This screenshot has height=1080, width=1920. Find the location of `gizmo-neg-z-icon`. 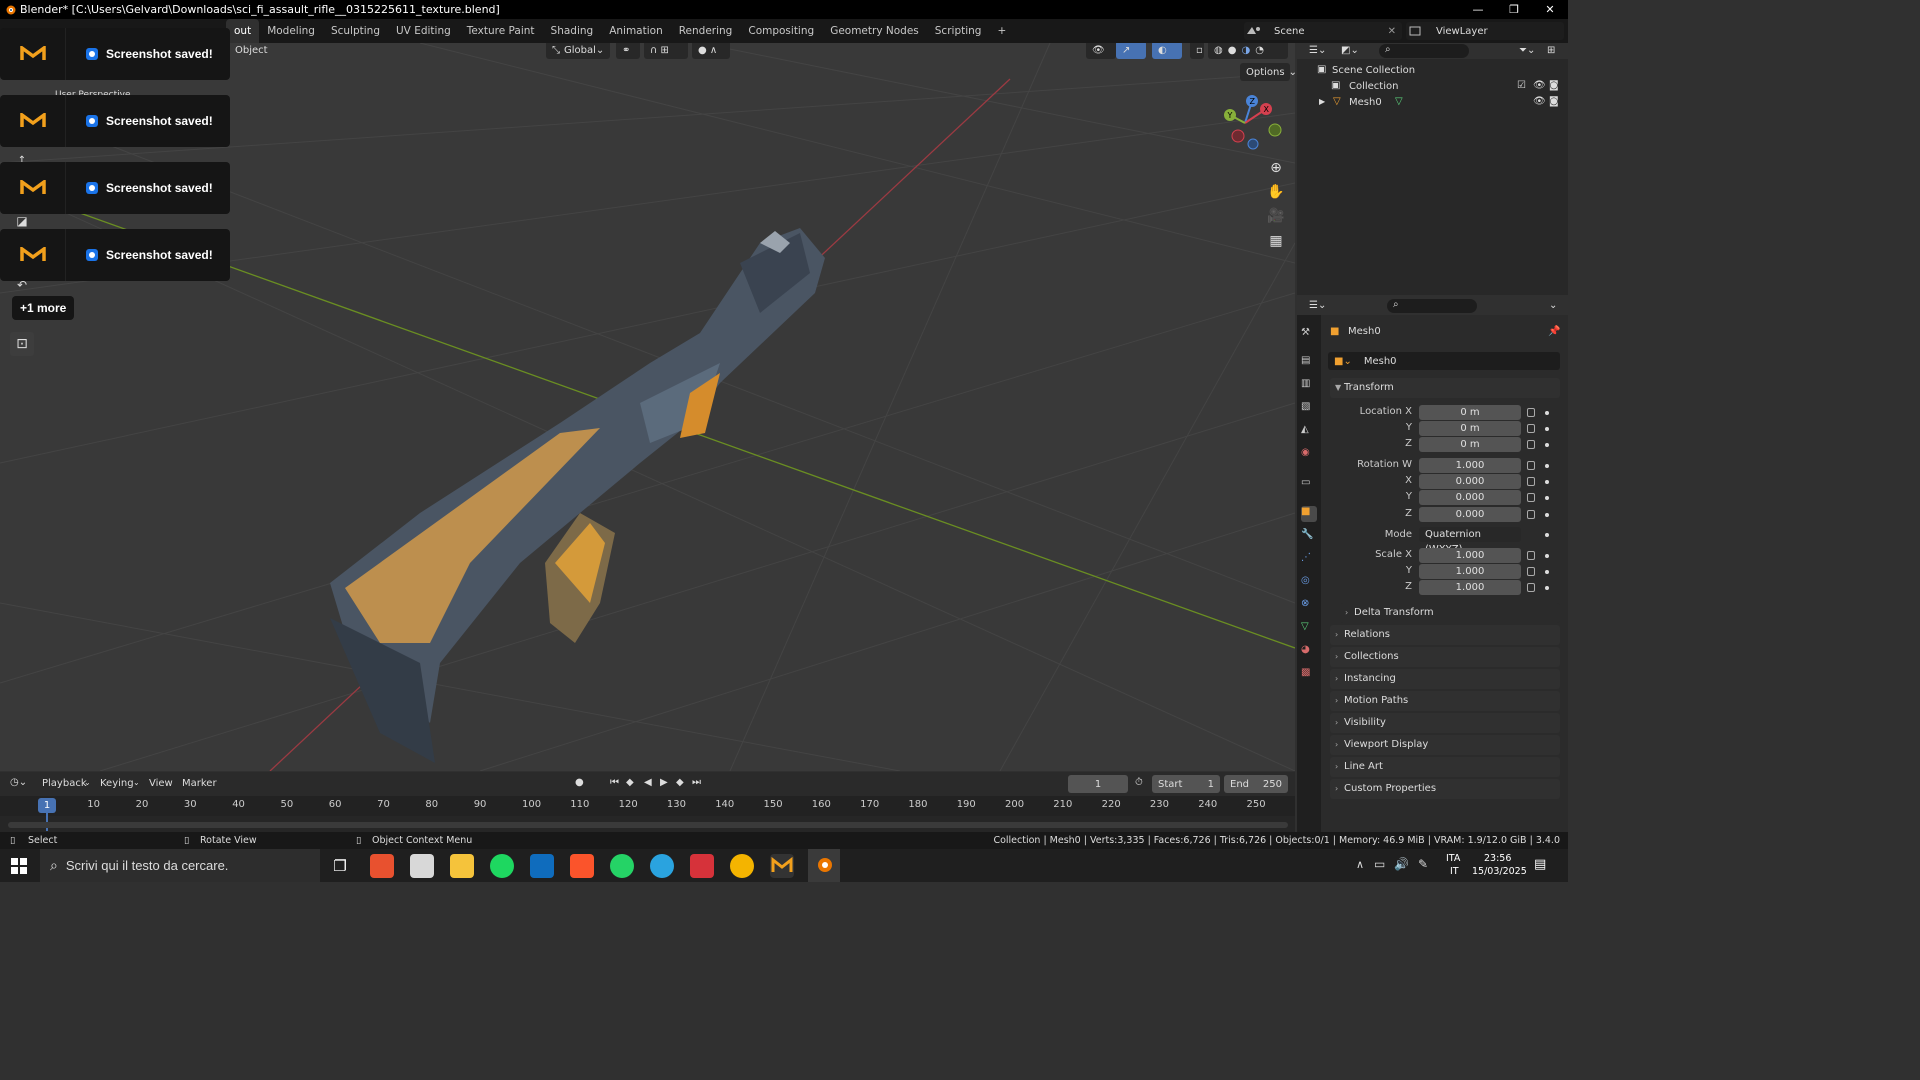

gizmo-neg-z-icon is located at coordinates (1253, 144).